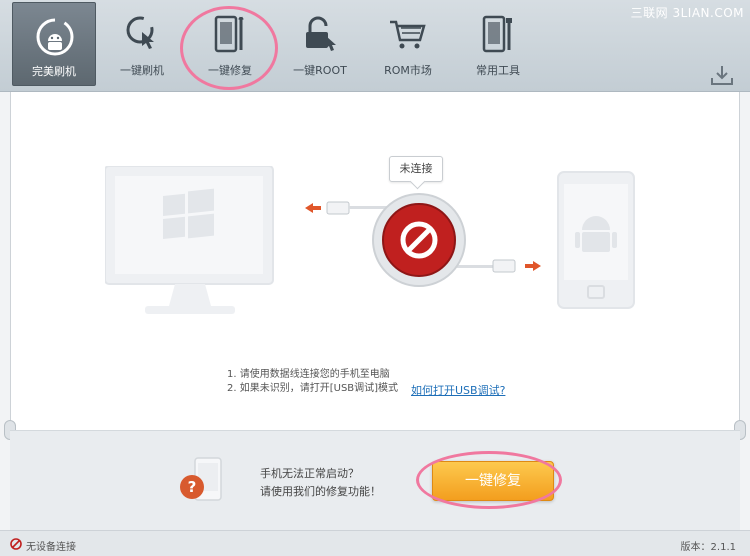 This screenshot has width=750, height=556. What do you see at coordinates (321, 33) in the screenshot?
I see `unlock-touch-icon` at bounding box center [321, 33].